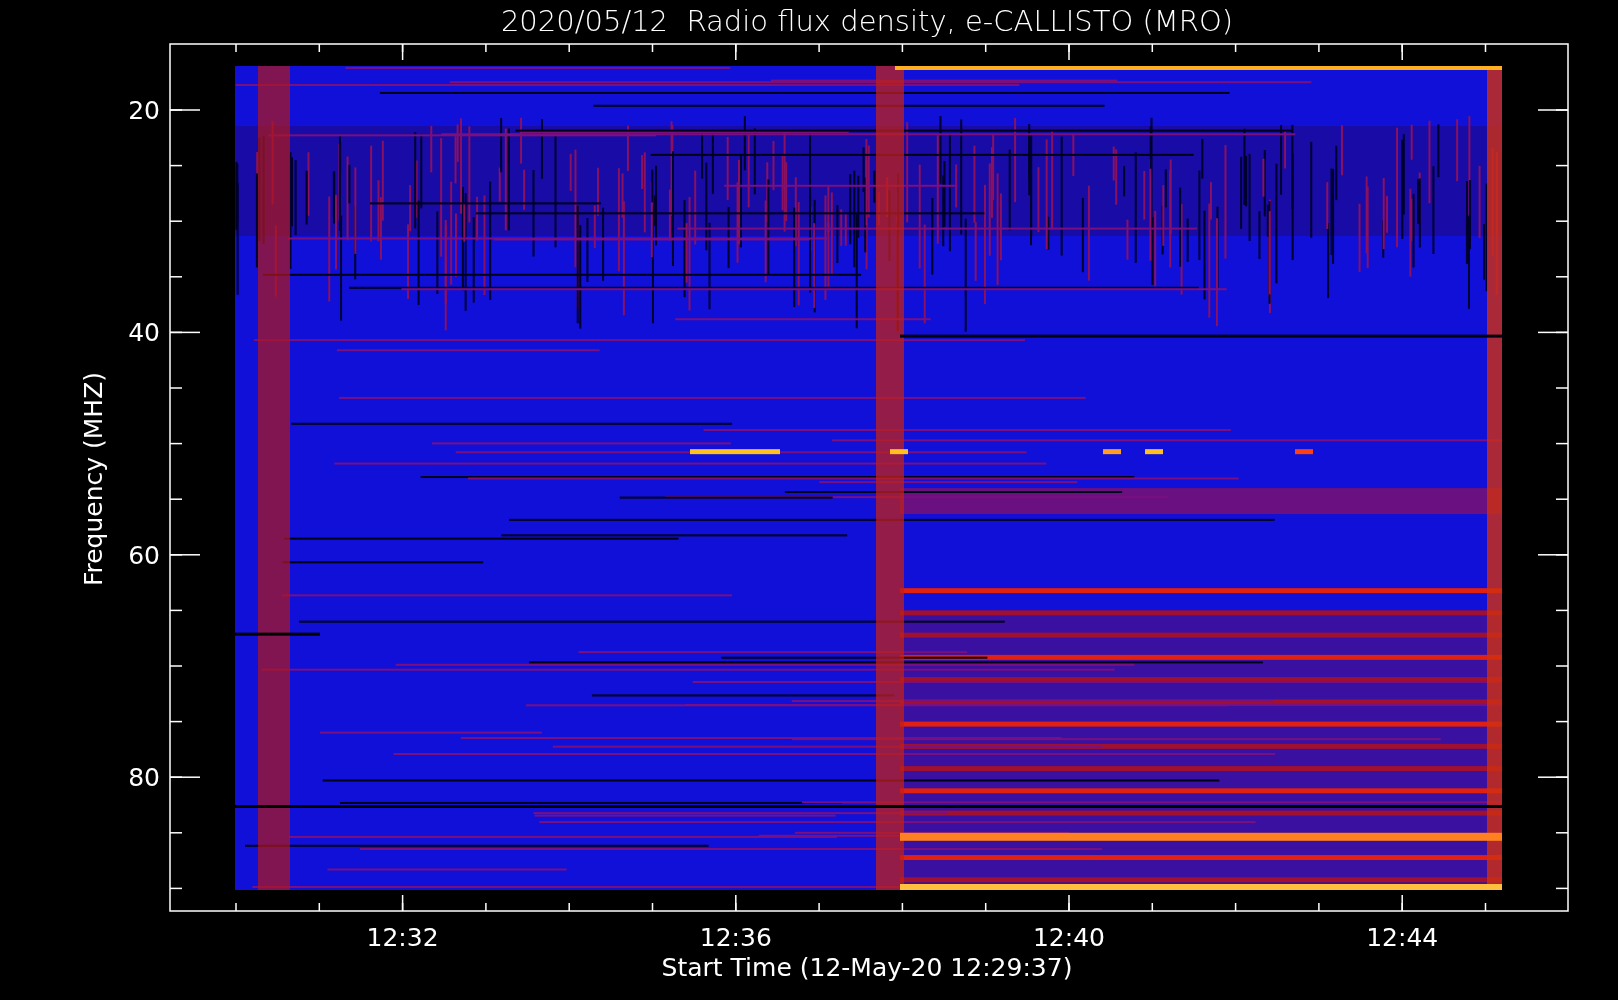 This screenshot has width=1618, height=1000. I want to click on tick-label: 12:32, so click(402, 937).